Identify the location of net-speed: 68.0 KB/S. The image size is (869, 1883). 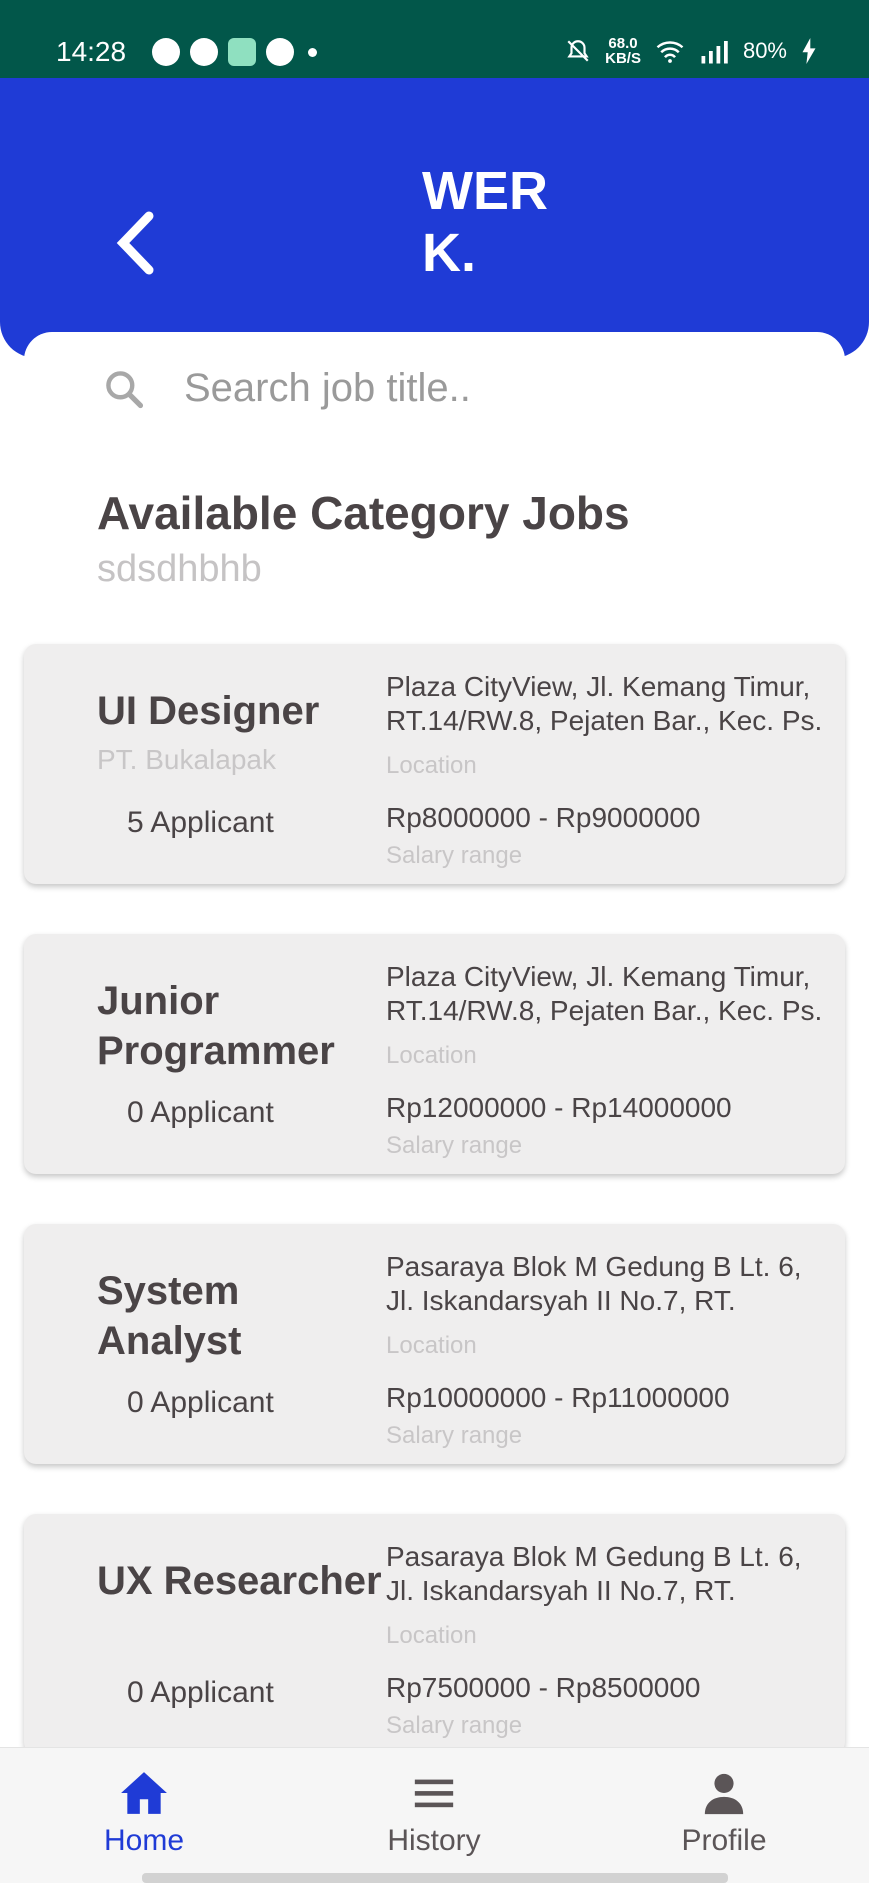
(623, 51).